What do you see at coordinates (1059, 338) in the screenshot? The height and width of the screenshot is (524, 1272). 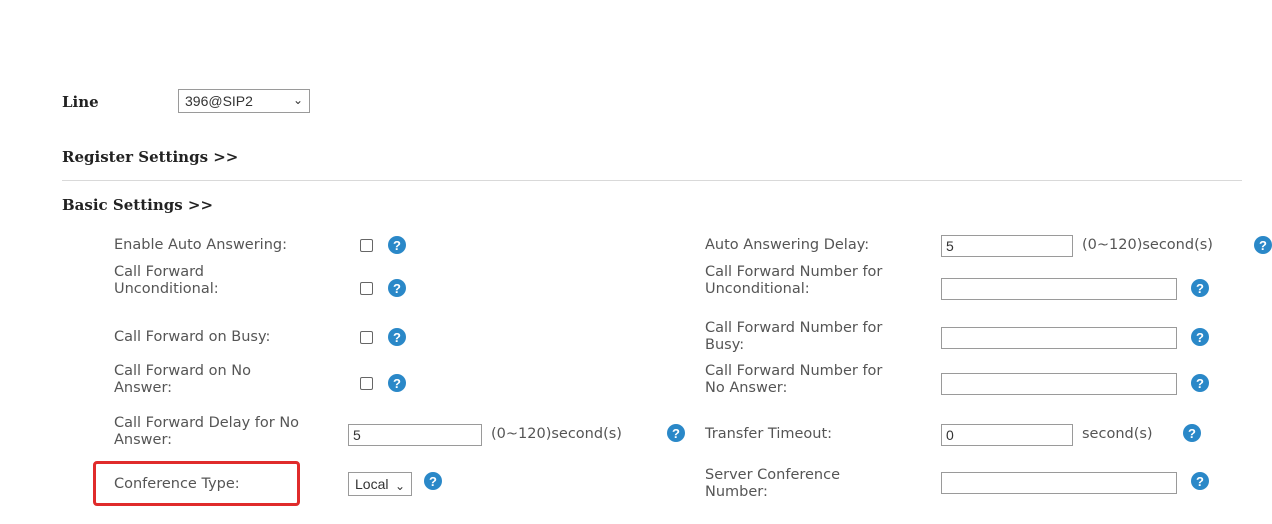 I see `call-forward-number-busy-input` at bounding box center [1059, 338].